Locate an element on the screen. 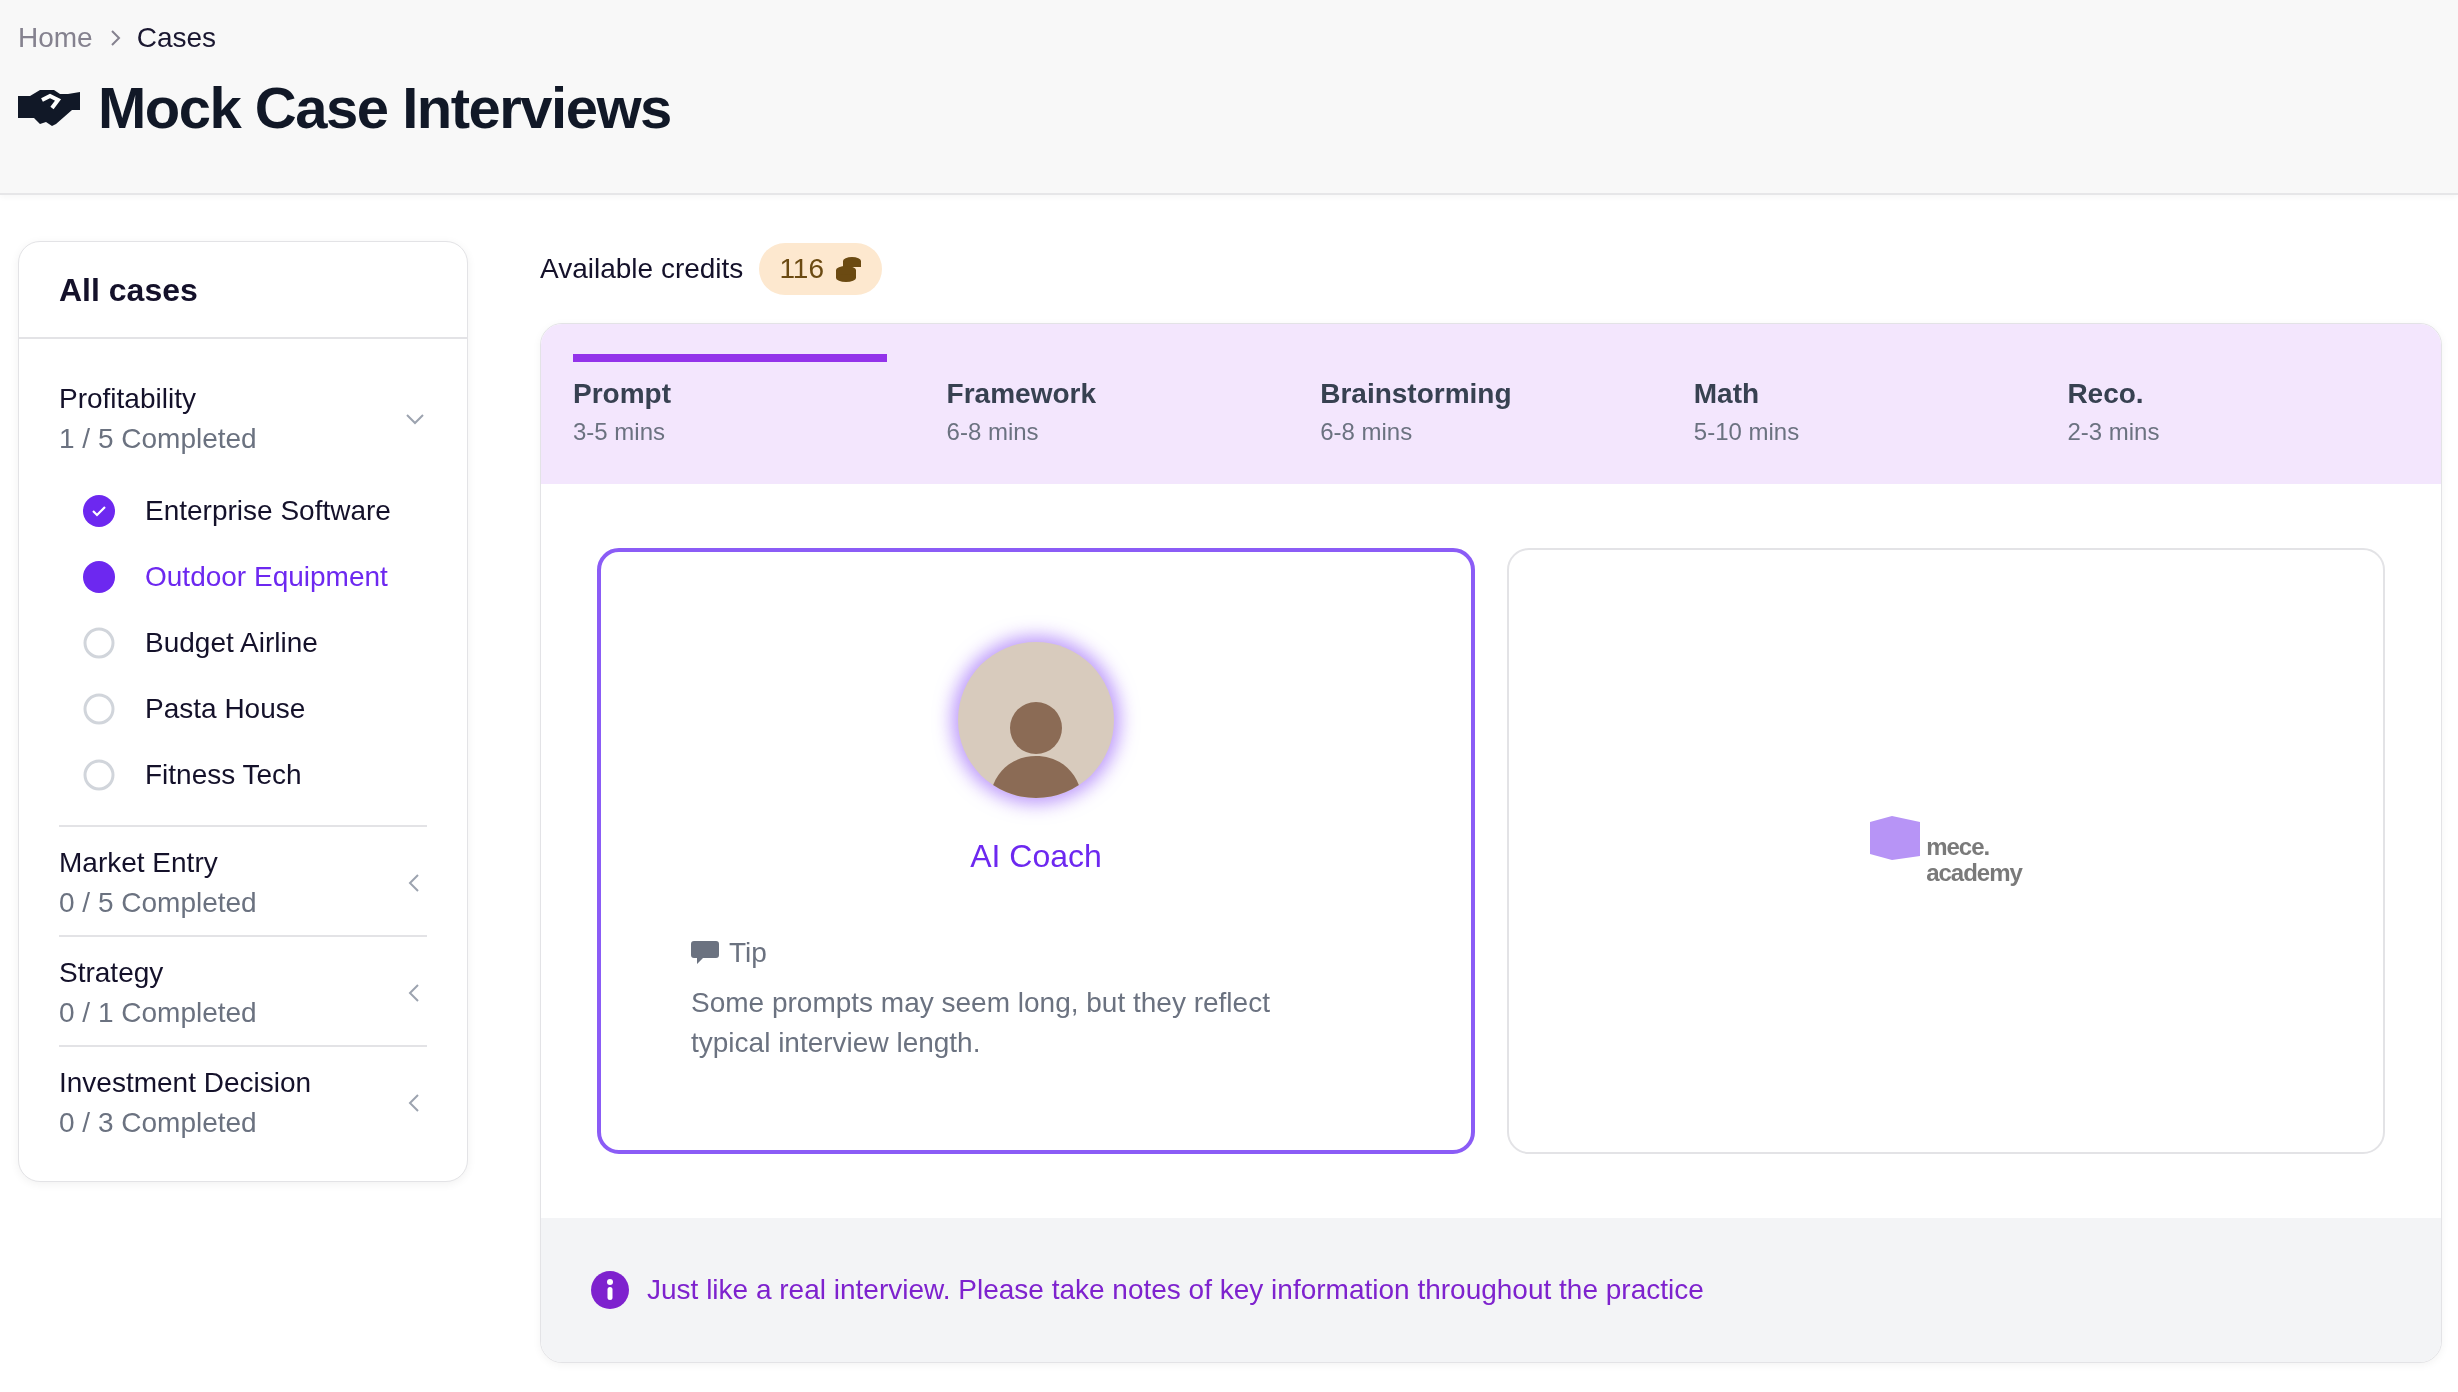  category-toggle: Investment Decision 0 / 3 Completed is located at coordinates (243, 1100).